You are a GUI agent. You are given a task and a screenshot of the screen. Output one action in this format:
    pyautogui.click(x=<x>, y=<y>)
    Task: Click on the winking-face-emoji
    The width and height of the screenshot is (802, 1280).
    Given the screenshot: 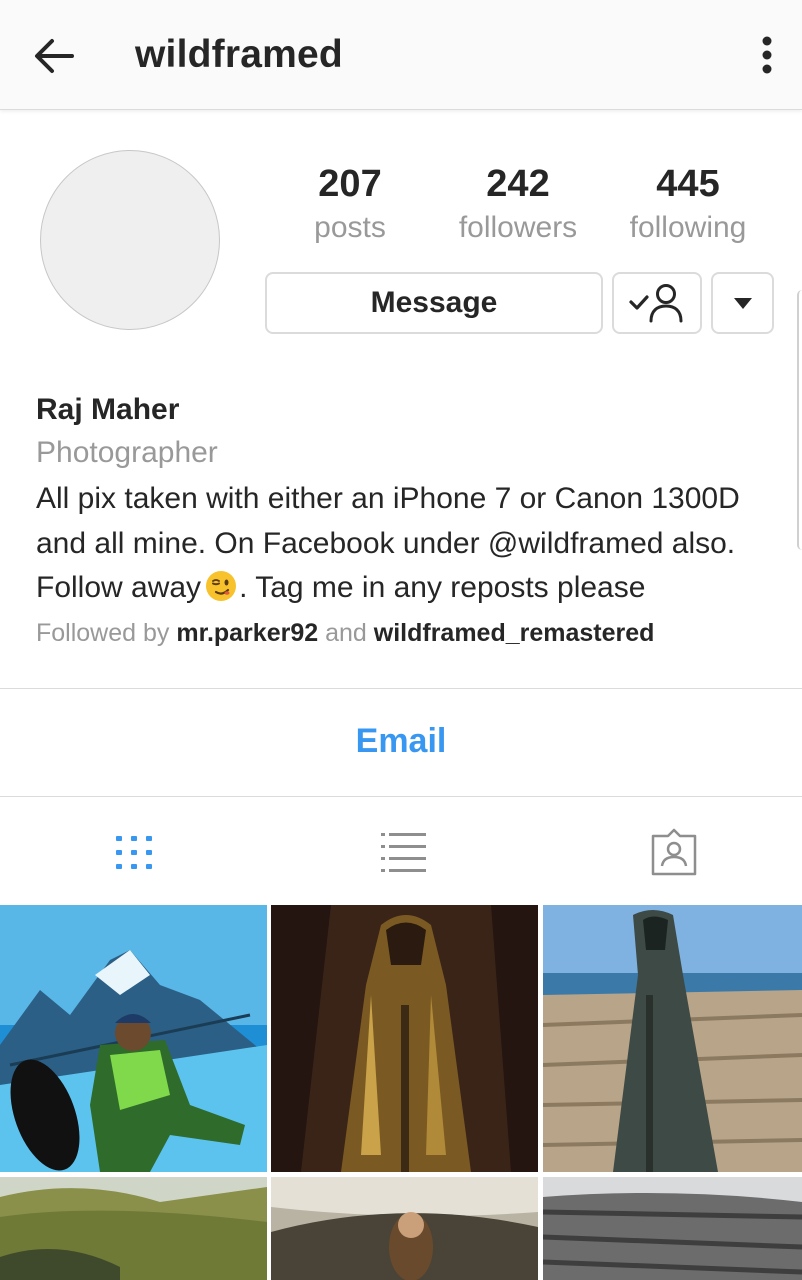 What is the action you would take?
    pyautogui.click(x=221, y=586)
    